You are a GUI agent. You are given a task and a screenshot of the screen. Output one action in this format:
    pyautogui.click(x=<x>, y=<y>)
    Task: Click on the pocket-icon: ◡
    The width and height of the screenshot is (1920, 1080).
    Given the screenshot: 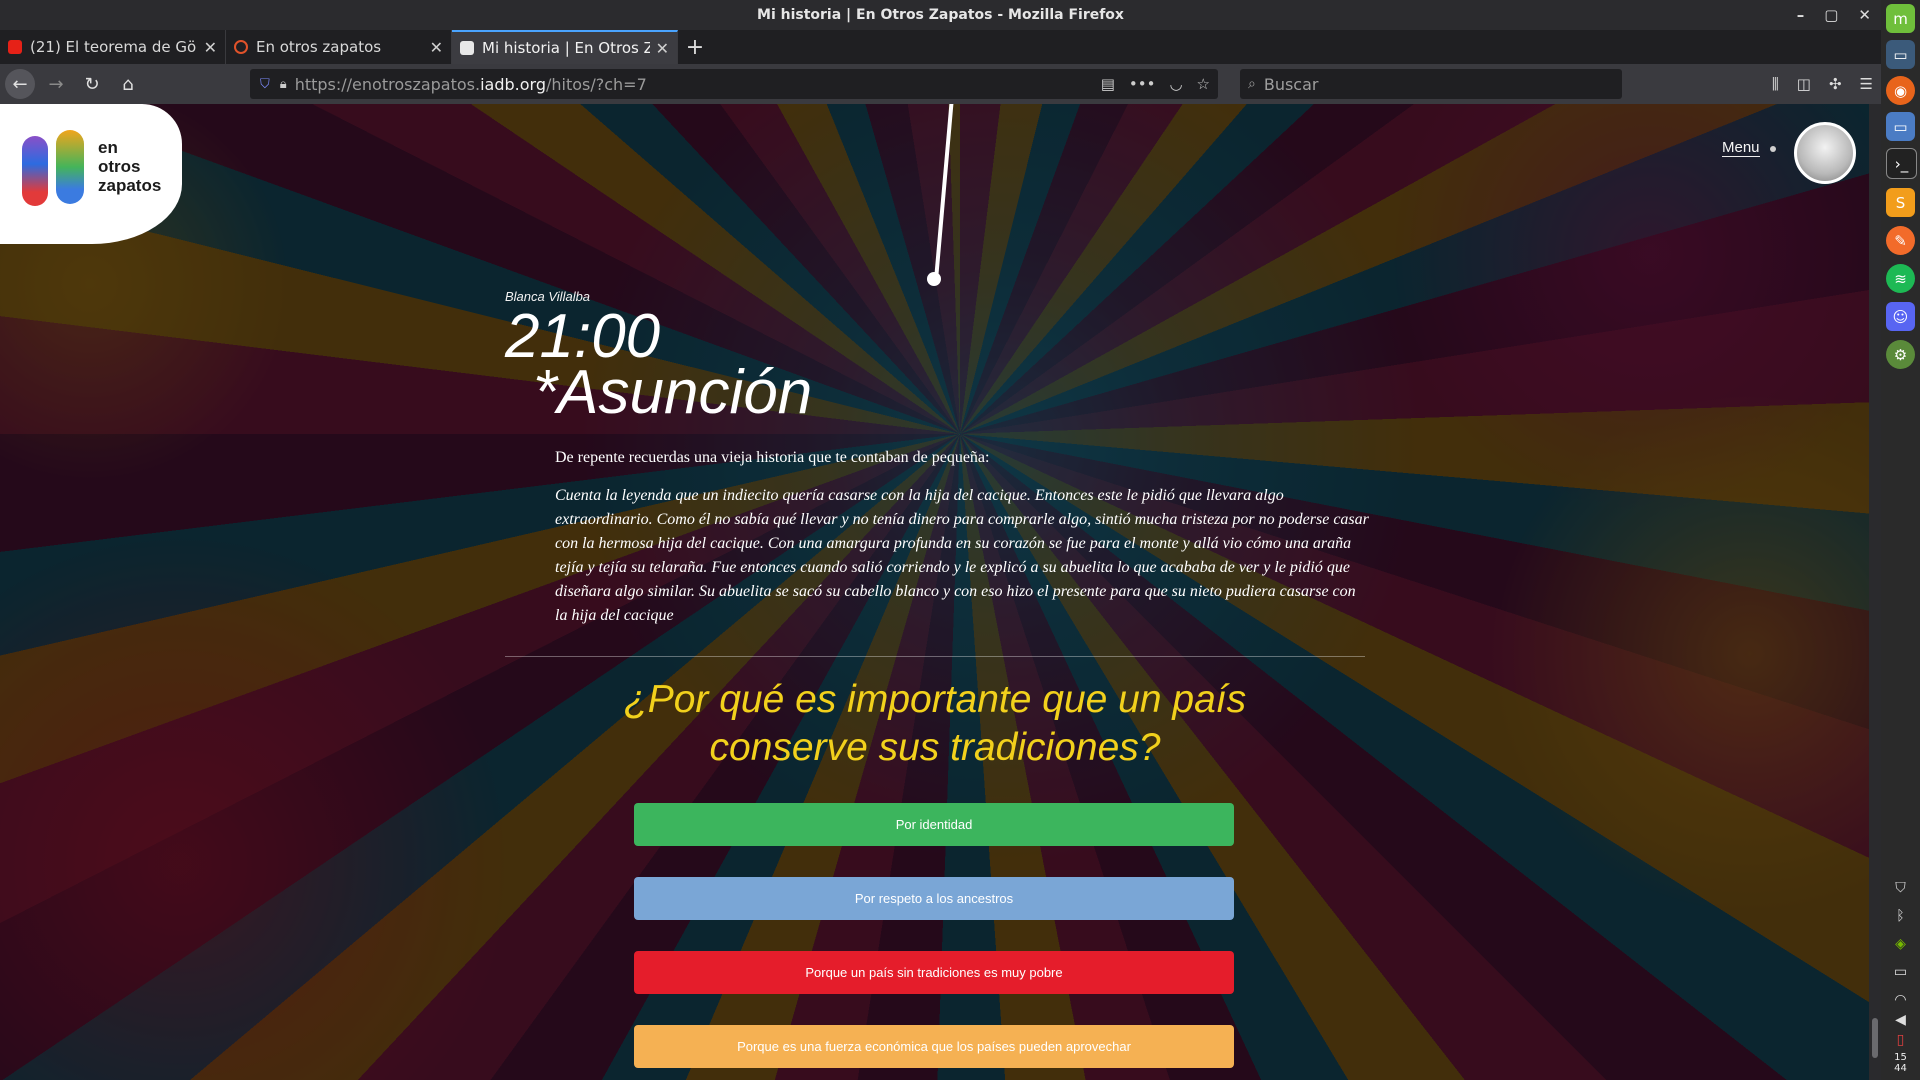 What is the action you would take?
    pyautogui.click(x=1175, y=84)
    